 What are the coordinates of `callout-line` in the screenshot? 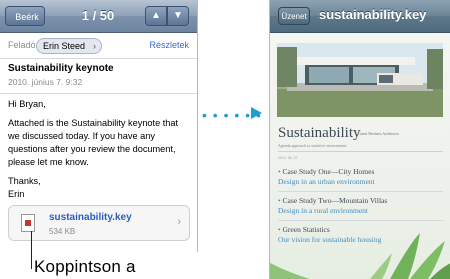 It's located at (31, 250).